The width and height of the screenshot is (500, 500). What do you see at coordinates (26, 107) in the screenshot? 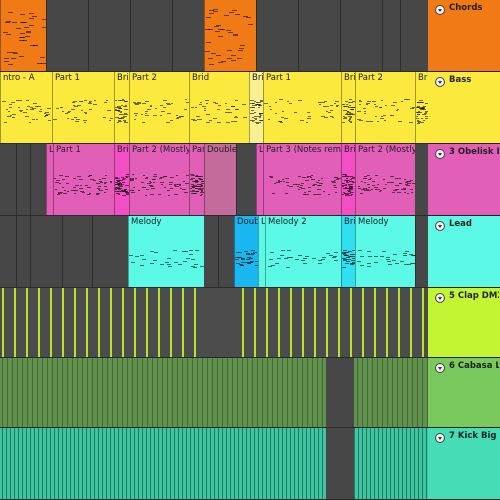
I see `clip-bass: ntro - A` at bounding box center [26, 107].